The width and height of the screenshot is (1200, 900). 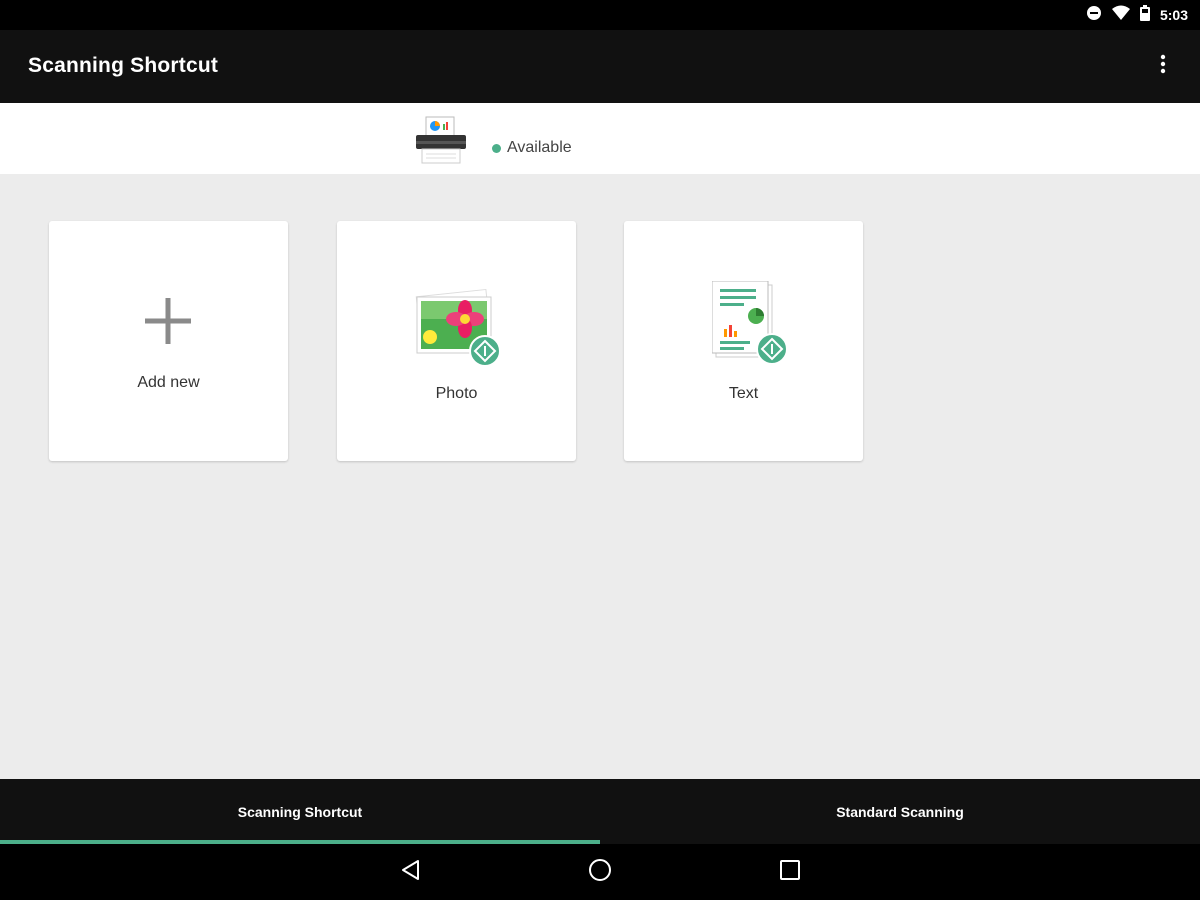 I want to click on bottom-tab-bar: Scanning Shortcut Standard Scanning, so click(x=600, y=811).